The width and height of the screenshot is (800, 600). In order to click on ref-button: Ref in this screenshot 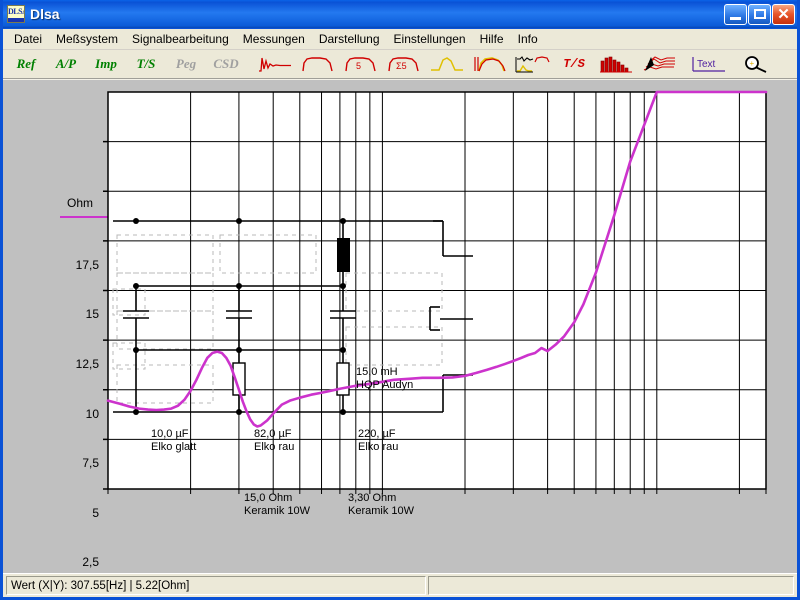, I will do `click(26, 64)`.